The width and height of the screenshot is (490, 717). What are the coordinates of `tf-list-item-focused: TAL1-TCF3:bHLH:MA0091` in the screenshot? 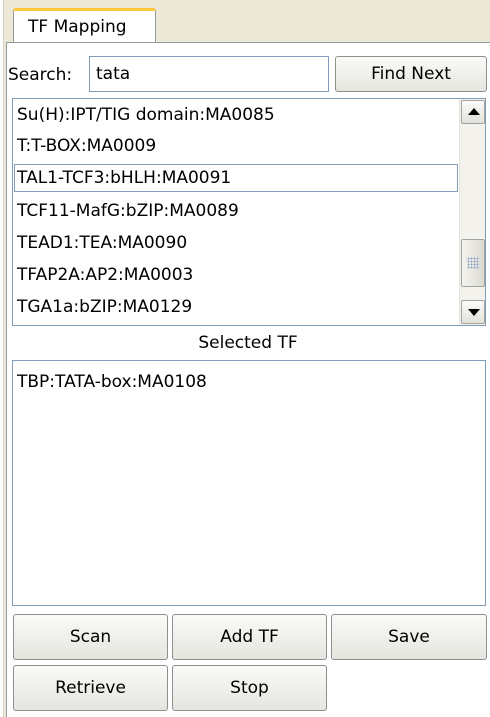 It's located at (236, 178).